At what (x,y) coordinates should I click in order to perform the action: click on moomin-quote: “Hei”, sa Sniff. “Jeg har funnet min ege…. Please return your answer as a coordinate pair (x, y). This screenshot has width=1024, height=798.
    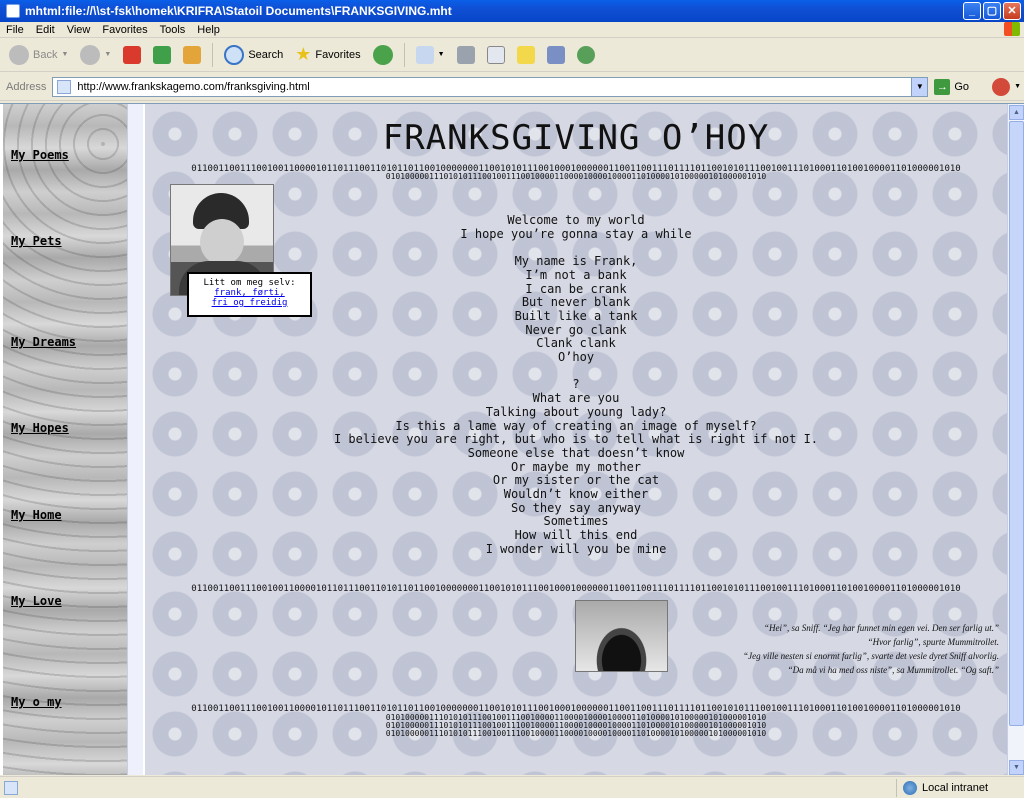
    Looking at the image, I should click on (849, 649).